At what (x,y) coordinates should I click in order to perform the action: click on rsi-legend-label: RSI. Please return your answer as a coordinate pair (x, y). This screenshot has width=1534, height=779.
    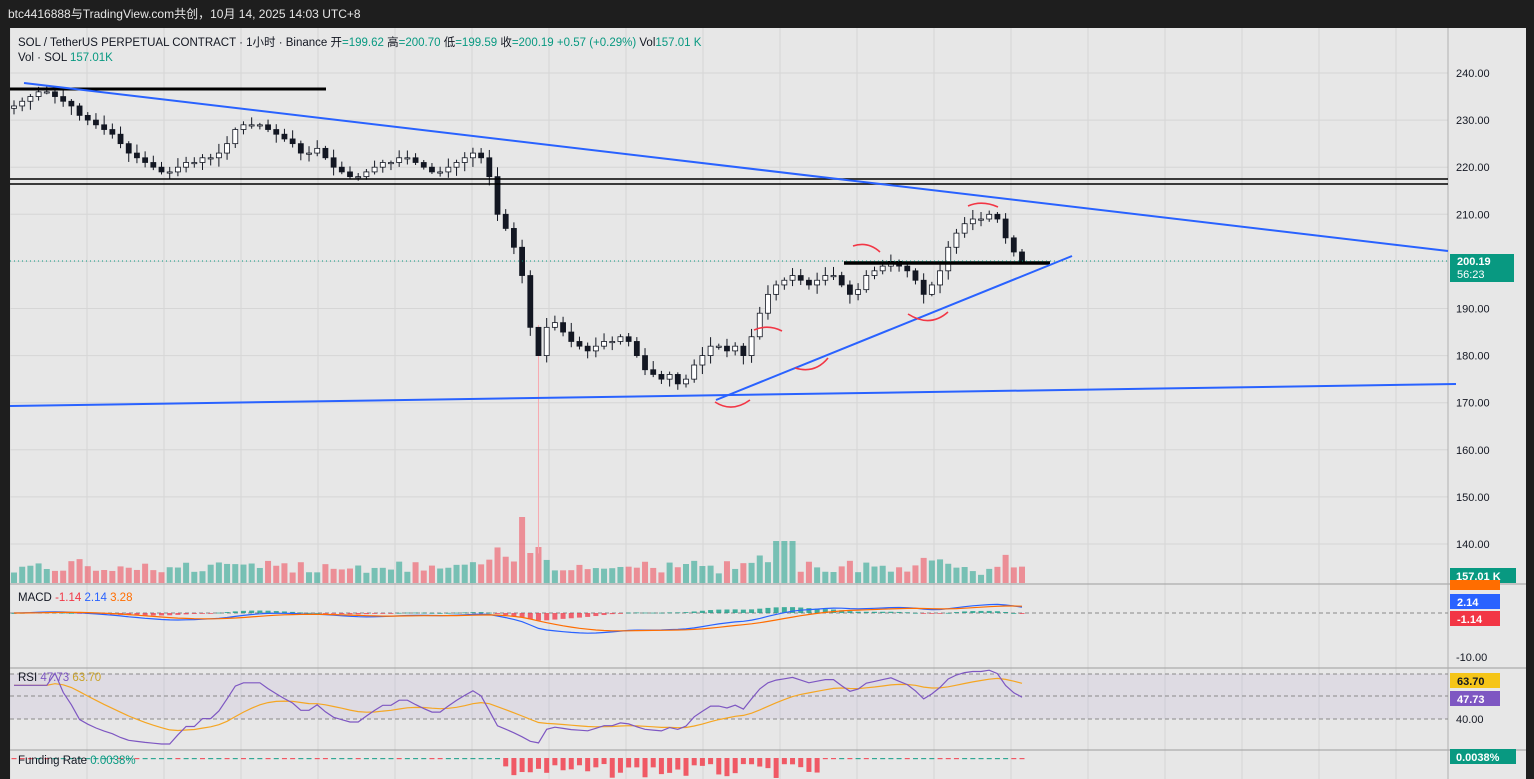
    Looking at the image, I should click on (28, 678).